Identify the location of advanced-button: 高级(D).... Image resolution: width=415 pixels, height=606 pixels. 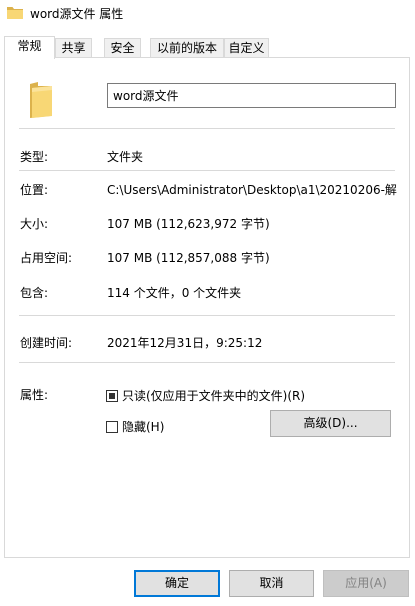
(330, 423).